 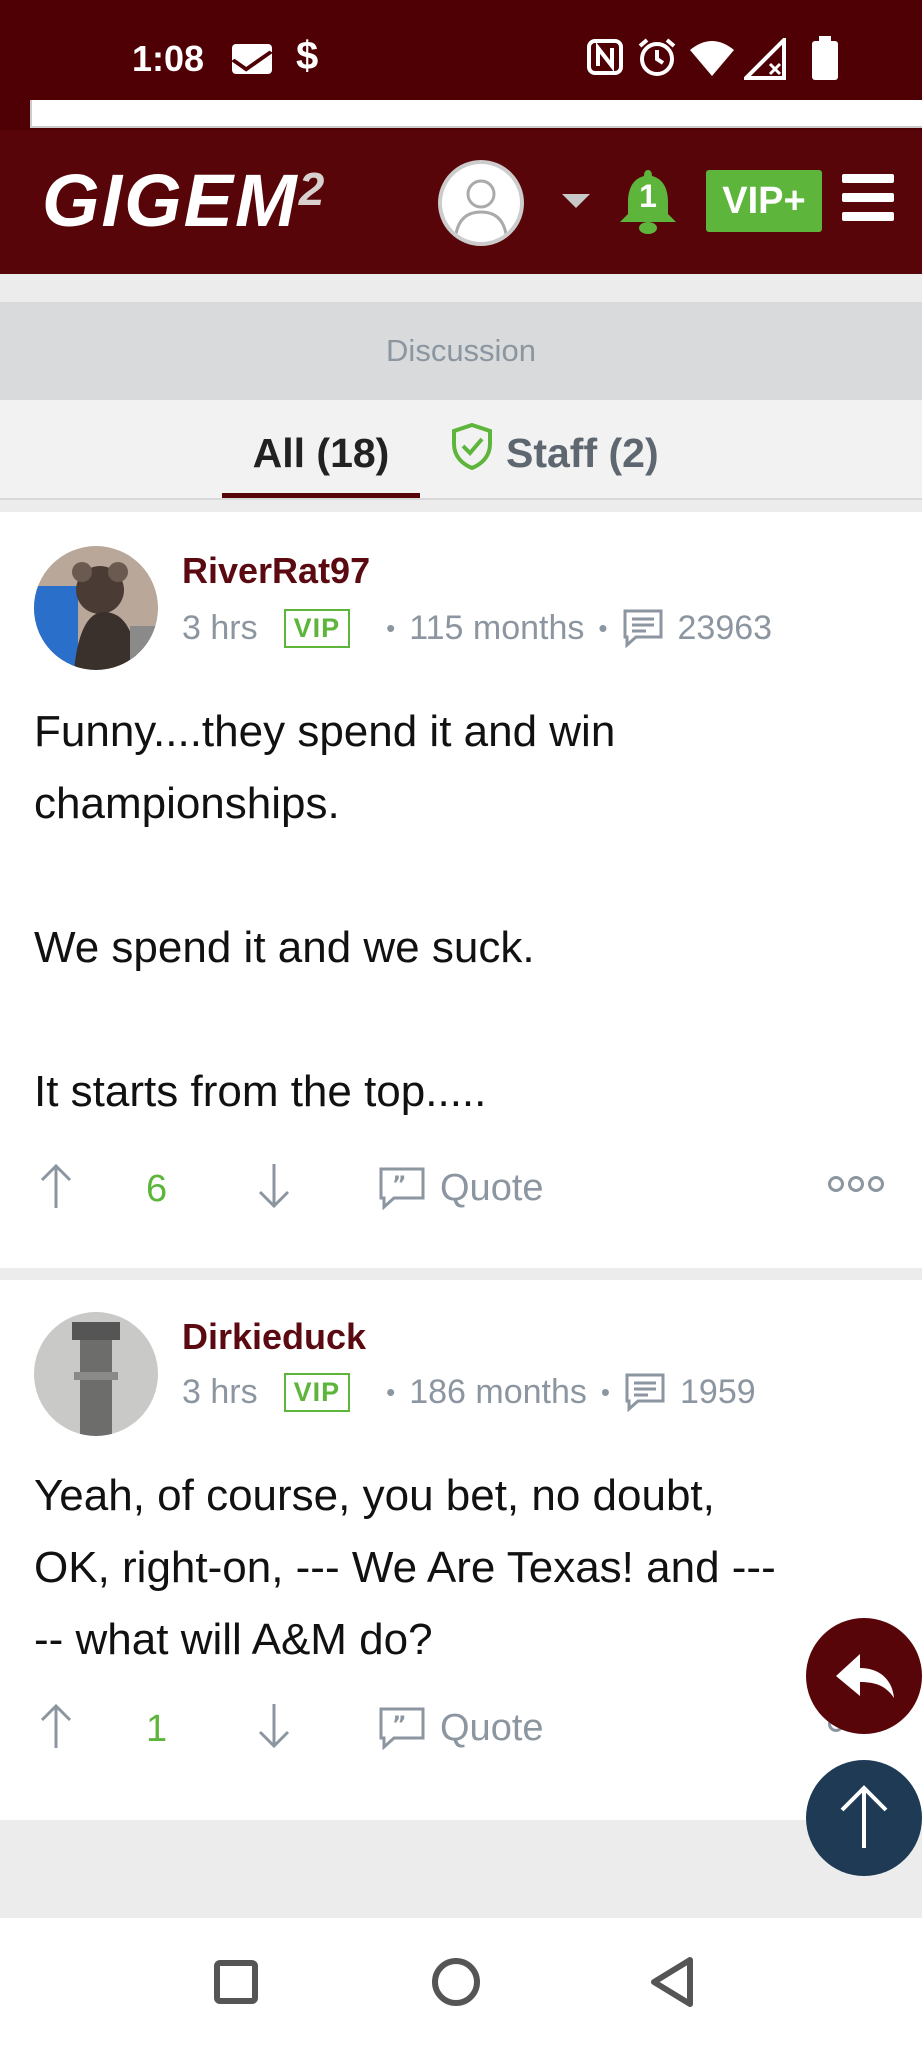 What do you see at coordinates (725, 627) in the screenshot?
I see `post-count: 23963` at bounding box center [725, 627].